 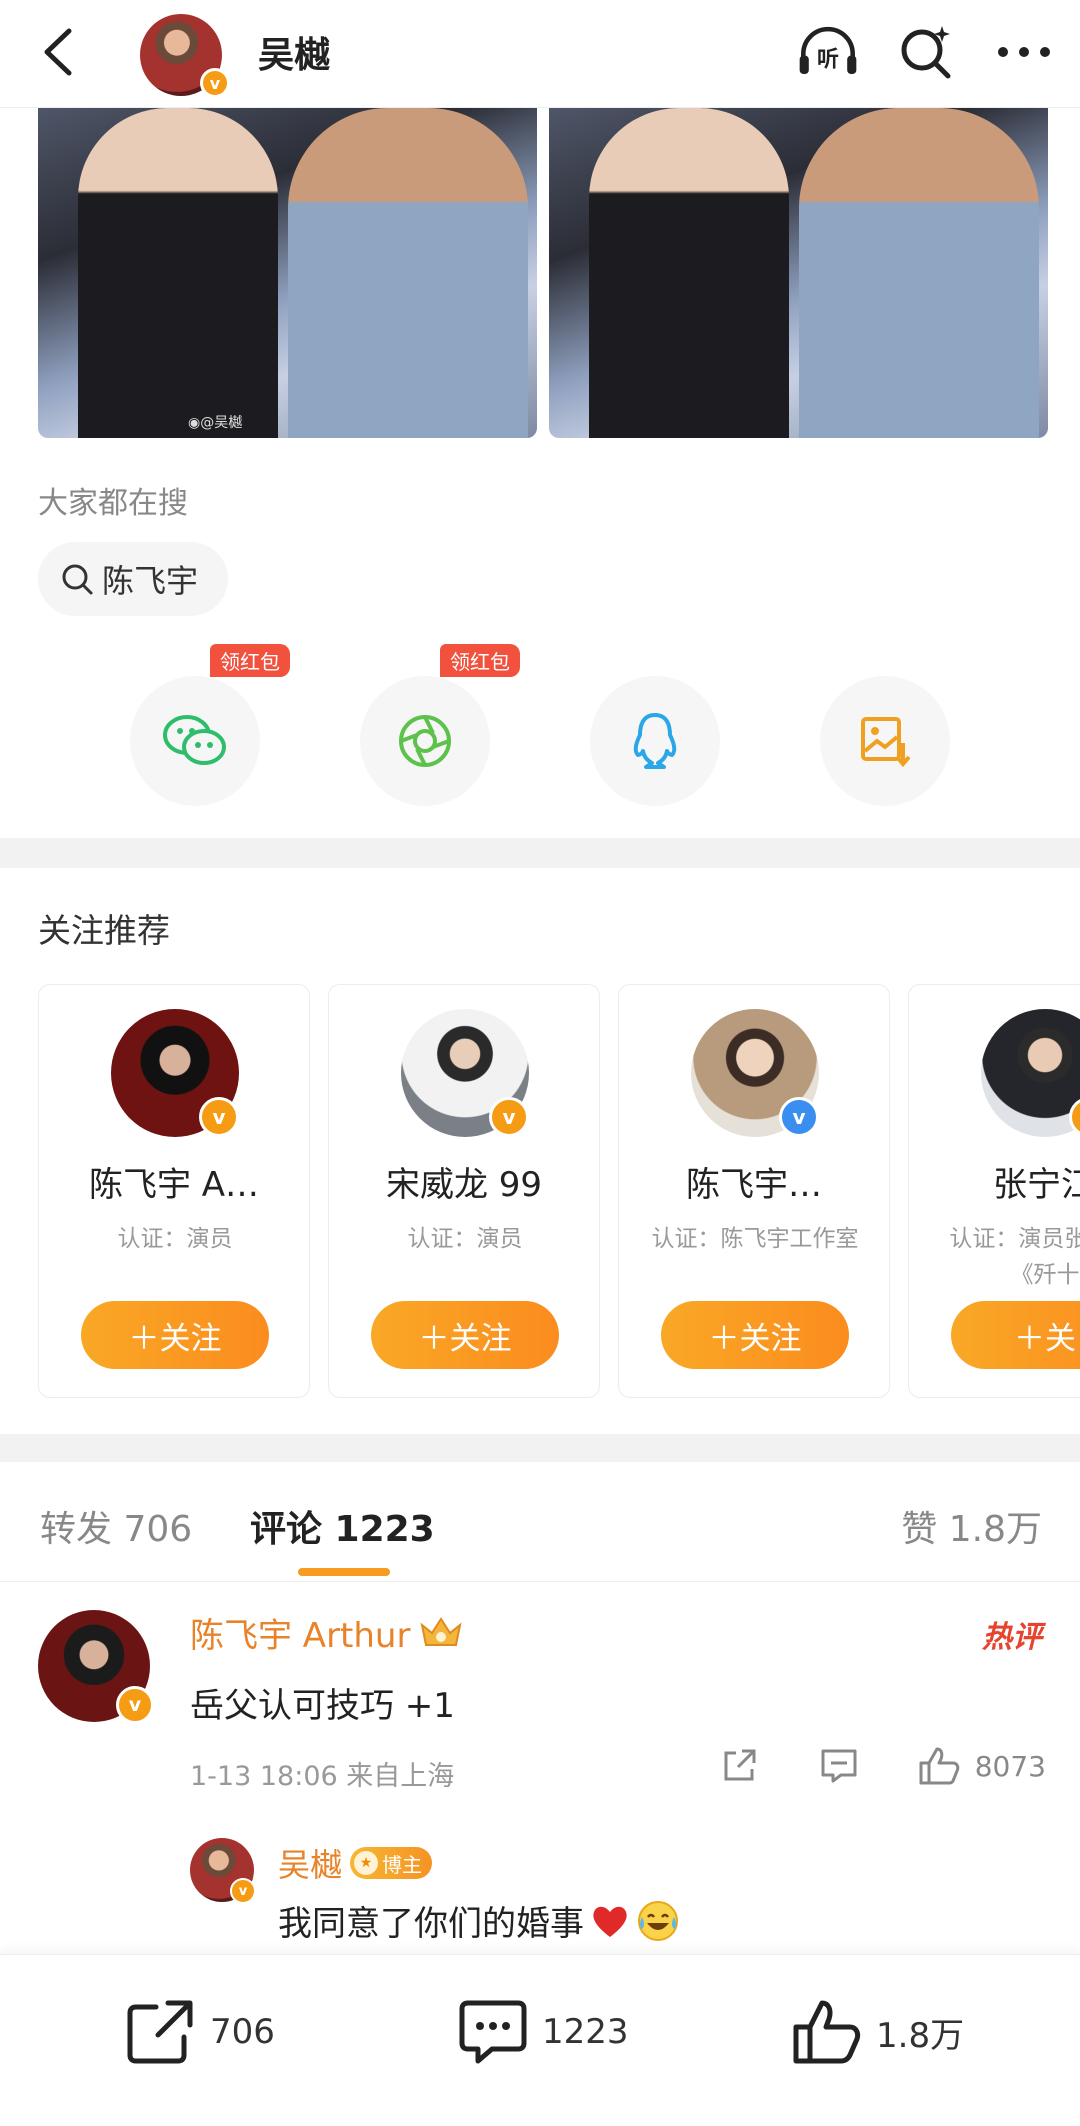 I want to click on comment-count: 1223, so click(x=585, y=2032).